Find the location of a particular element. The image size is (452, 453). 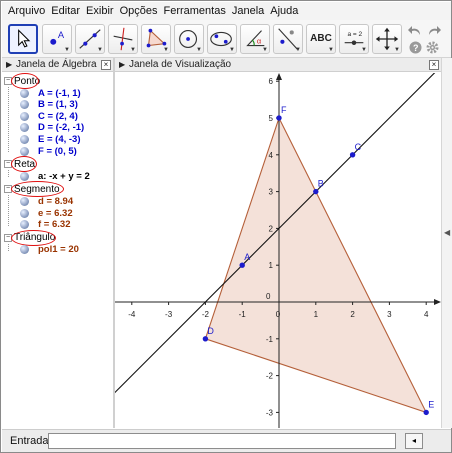

algebra-object: B = (1, 3) is located at coordinates (49, 104).